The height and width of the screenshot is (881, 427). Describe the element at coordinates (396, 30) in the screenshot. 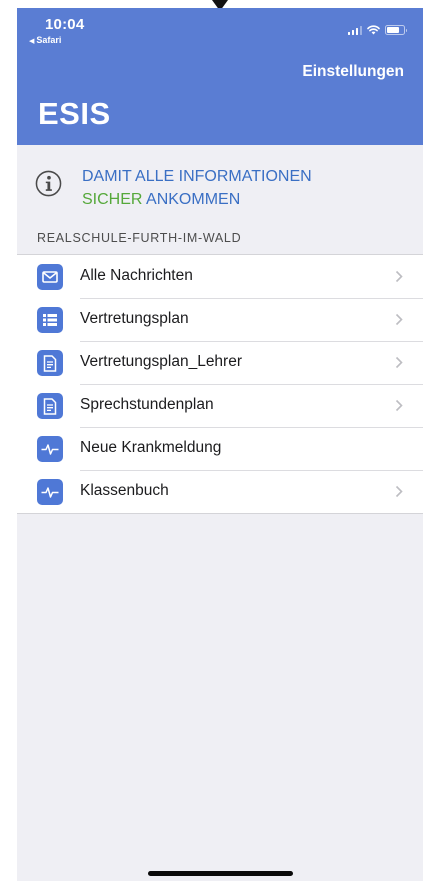

I see `battery-icon` at that location.